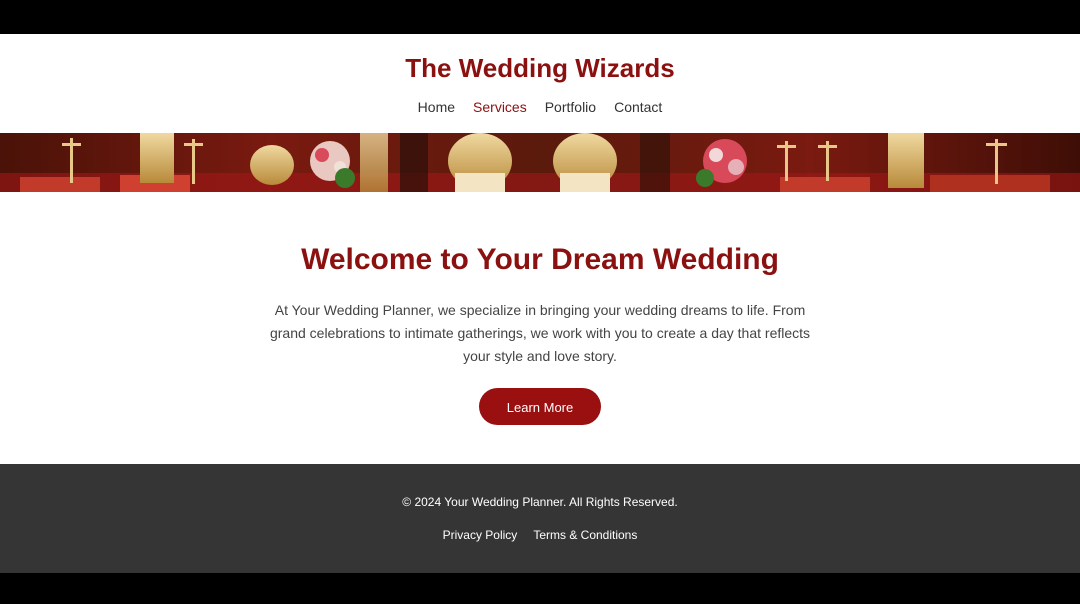  I want to click on nav-item-home: Home, so click(436, 107).